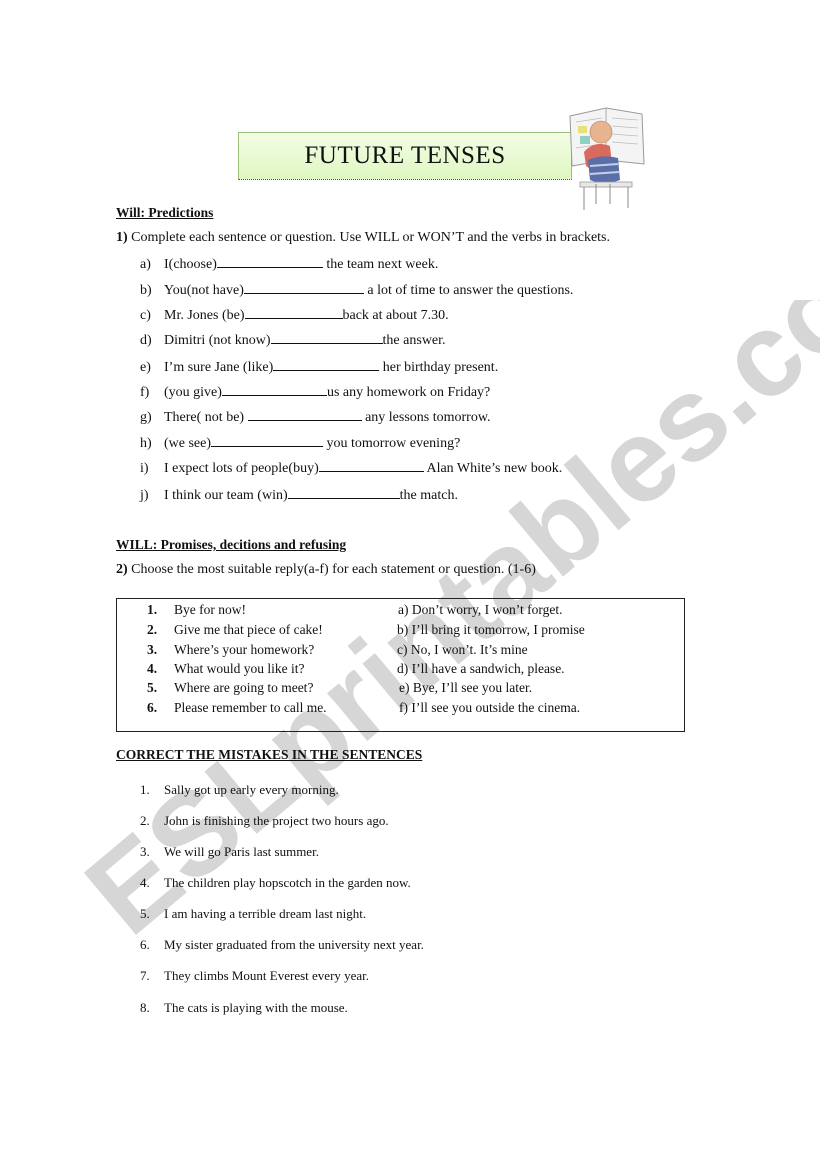 This screenshot has height=1169, width=826. I want to click on mistake-sentence-8: 8. The cats is playing with the mouse., so click(244, 1008).